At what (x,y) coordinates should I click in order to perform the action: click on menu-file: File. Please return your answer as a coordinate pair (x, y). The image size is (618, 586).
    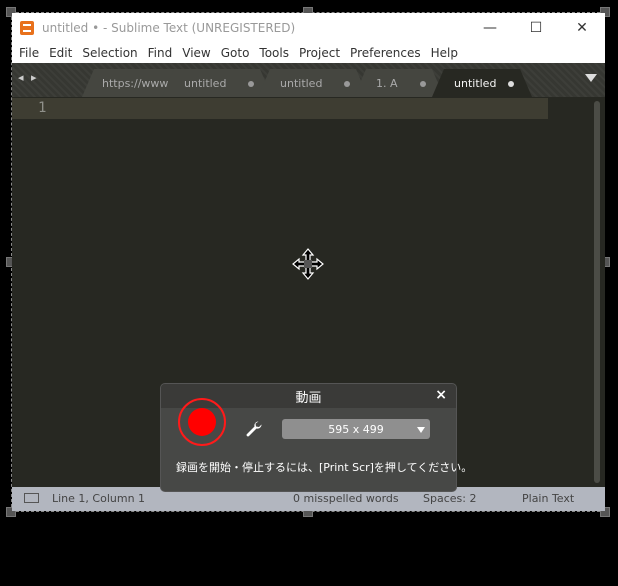
    Looking at the image, I should click on (29, 53).